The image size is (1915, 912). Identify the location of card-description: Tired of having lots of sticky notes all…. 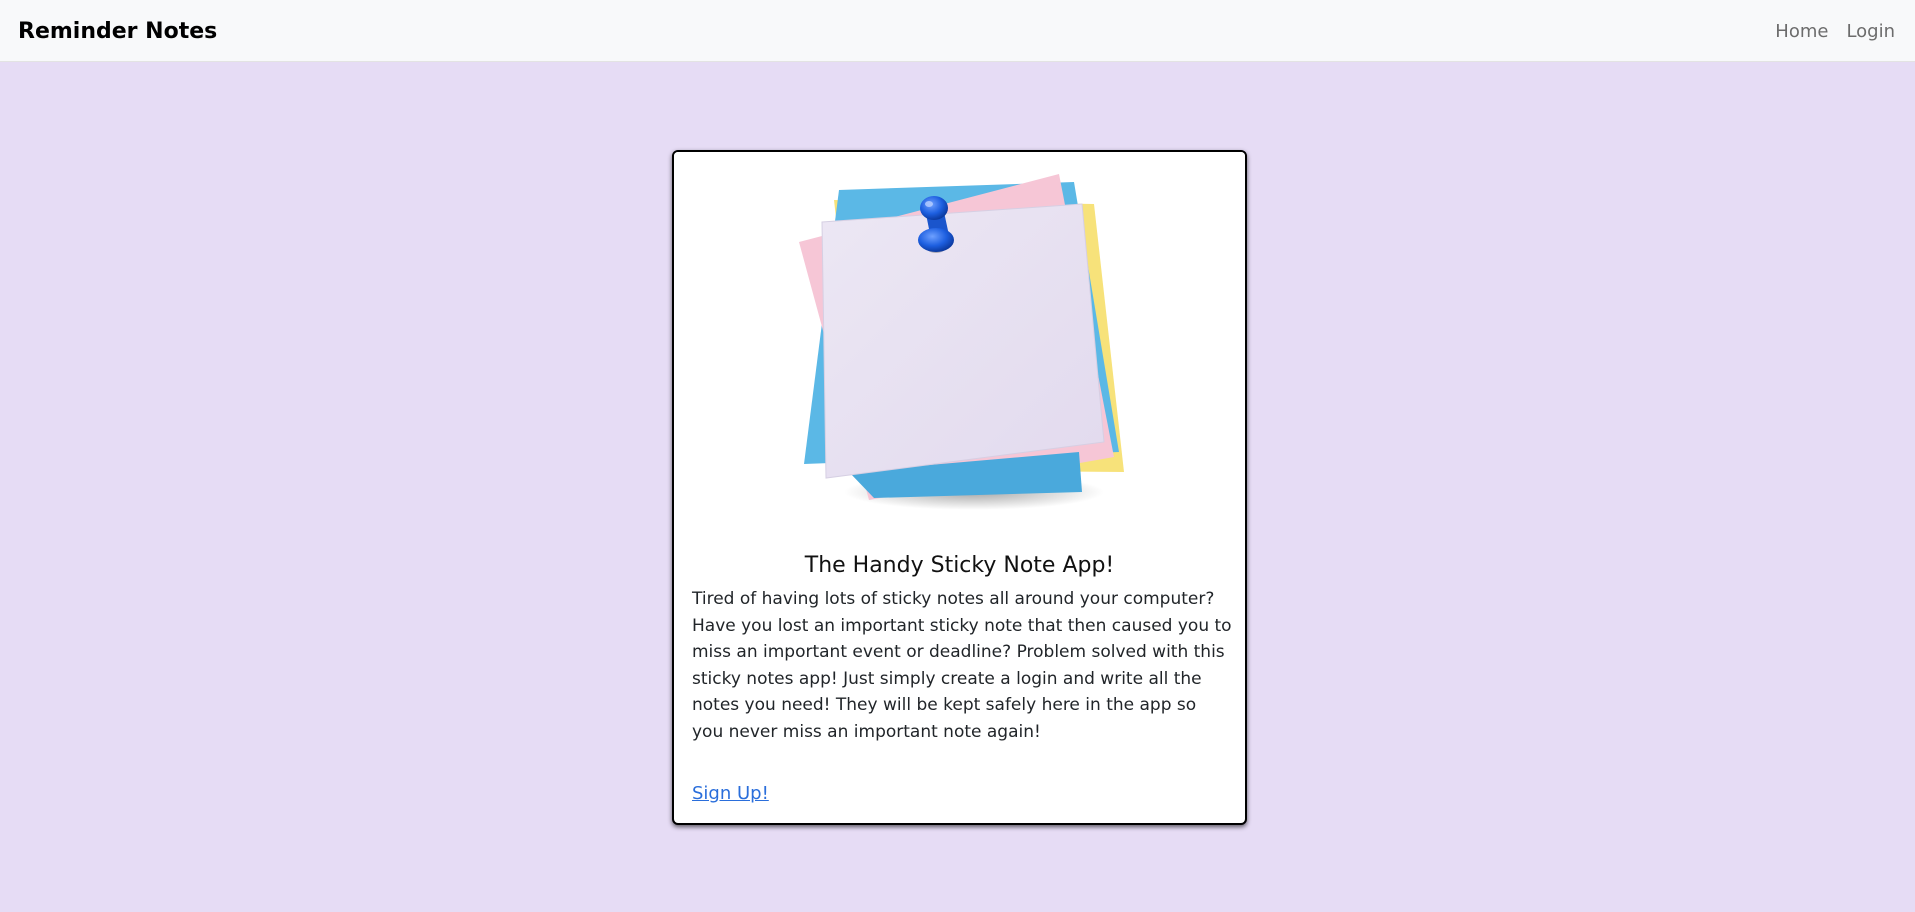
(962, 665).